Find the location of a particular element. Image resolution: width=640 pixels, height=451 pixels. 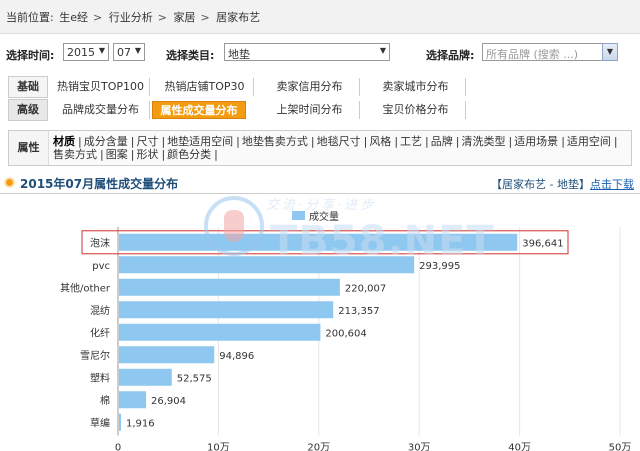

category-label: 塑料 is located at coordinates (100, 377).